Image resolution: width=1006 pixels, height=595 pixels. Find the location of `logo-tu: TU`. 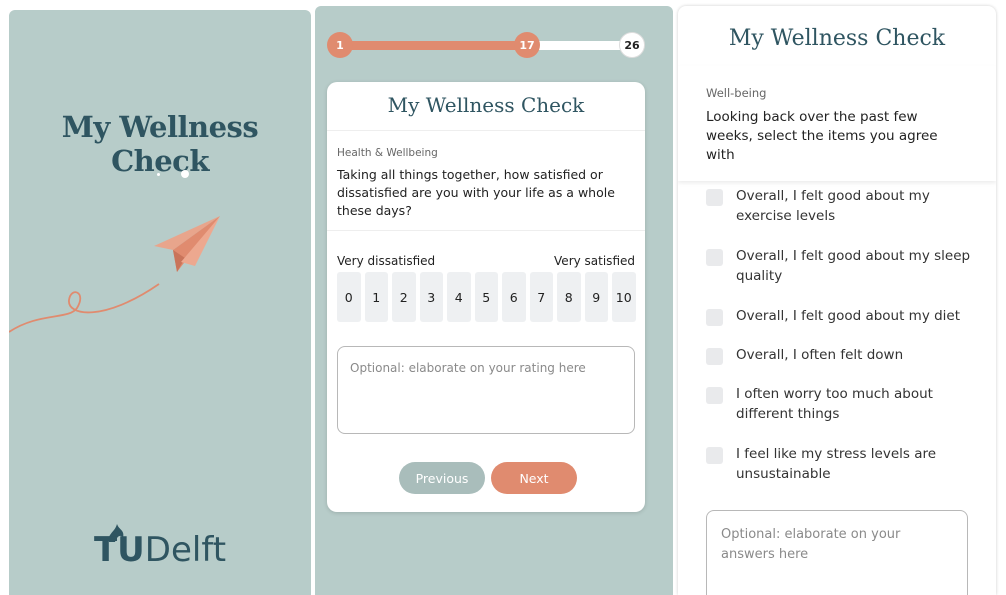

logo-tu: TU is located at coordinates (119, 550).